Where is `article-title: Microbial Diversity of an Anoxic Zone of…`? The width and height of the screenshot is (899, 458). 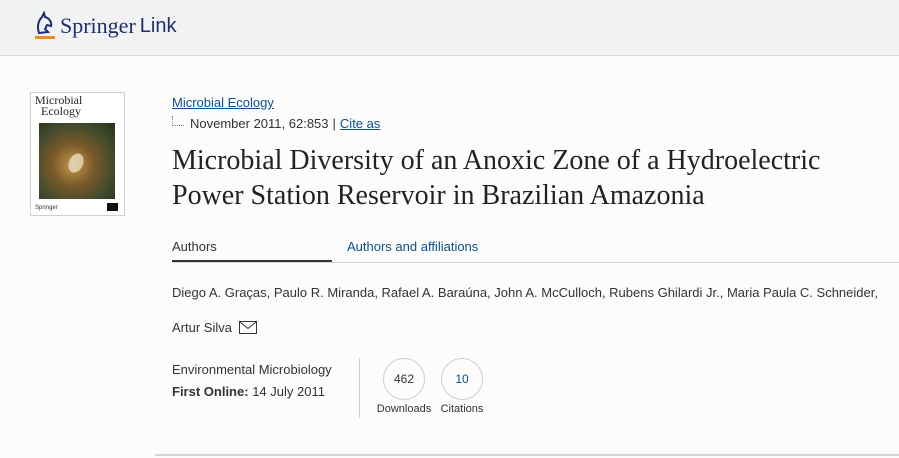 article-title: Microbial Diversity of an Anoxic Zone of… is located at coordinates (496, 178).